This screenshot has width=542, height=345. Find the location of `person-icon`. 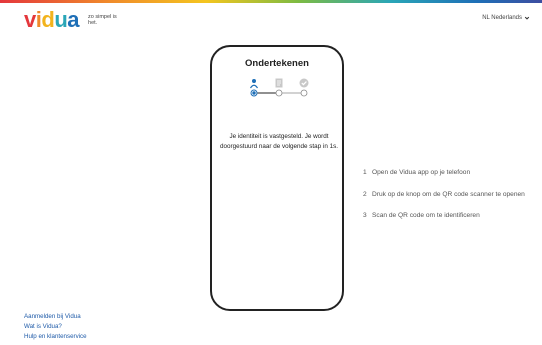

person-icon is located at coordinates (254, 84).